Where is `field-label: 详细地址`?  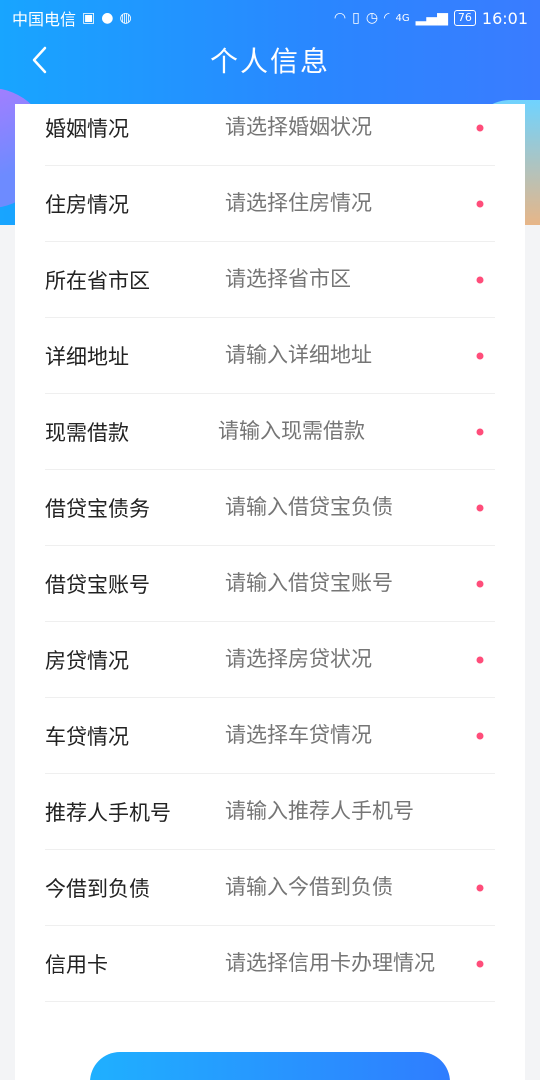 field-label: 详细地址 is located at coordinates (87, 356).